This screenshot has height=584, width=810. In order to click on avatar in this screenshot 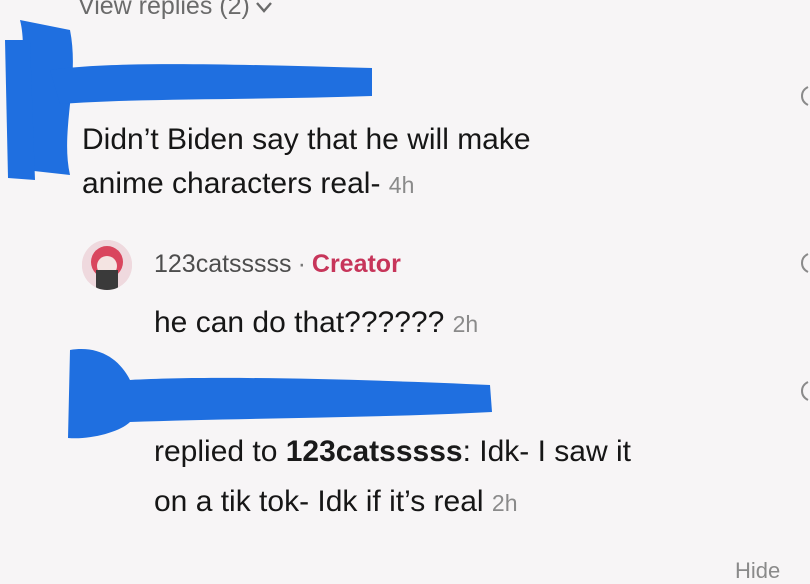, I will do `click(107, 265)`.